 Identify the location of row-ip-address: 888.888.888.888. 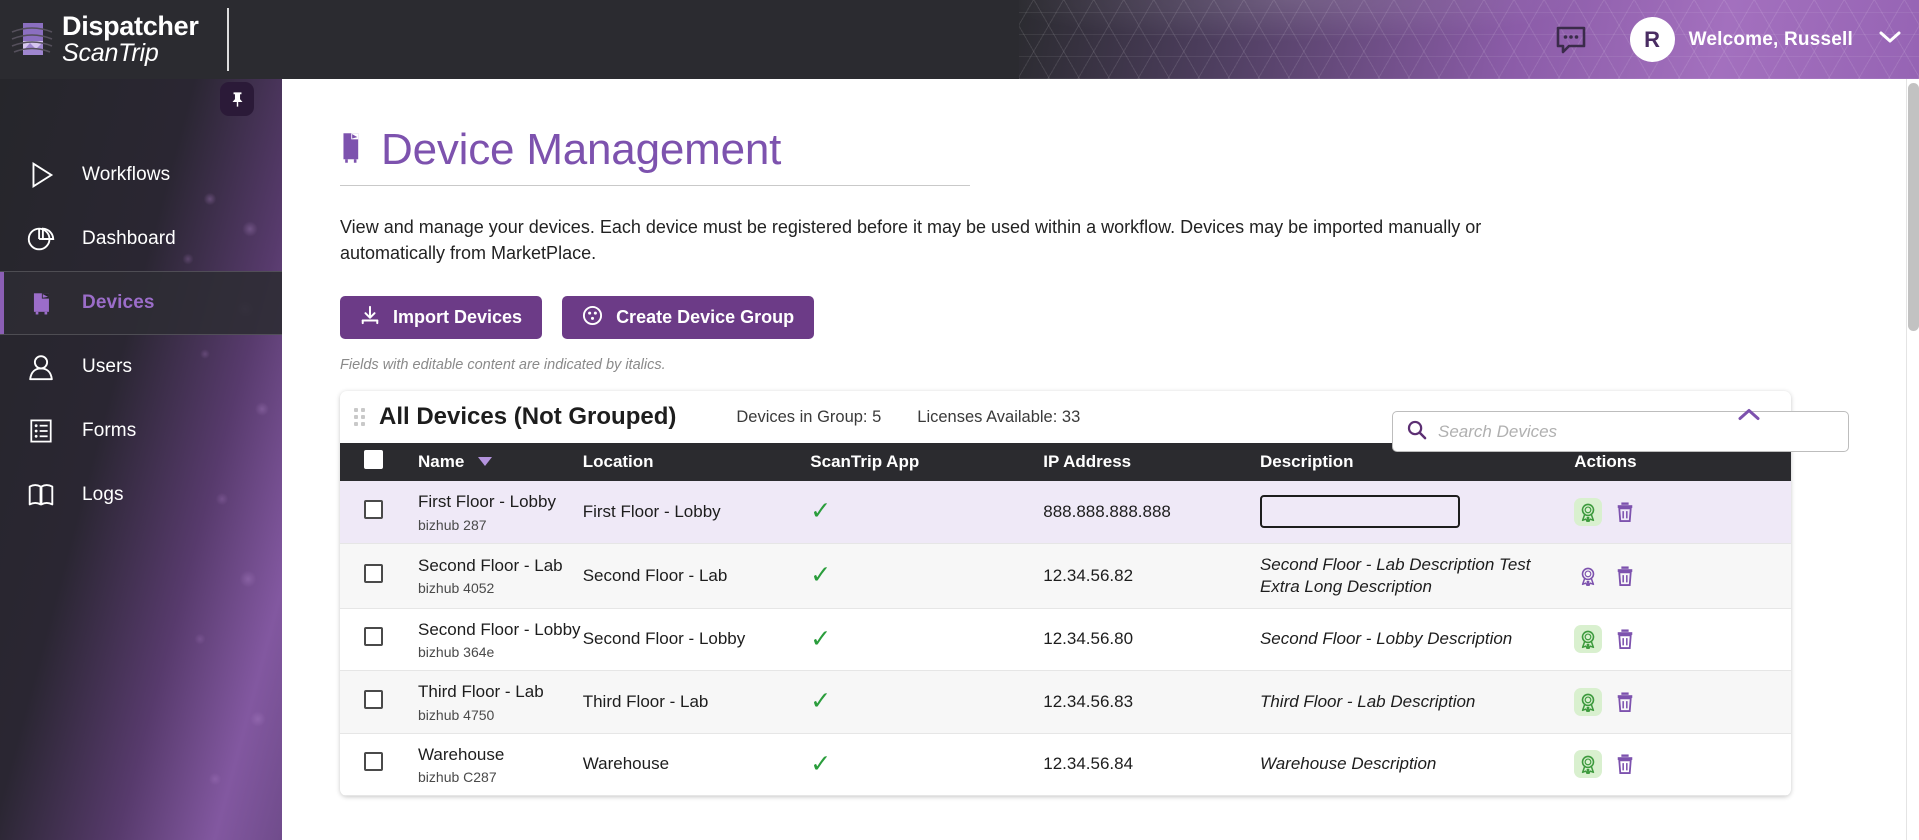
(1151, 512).